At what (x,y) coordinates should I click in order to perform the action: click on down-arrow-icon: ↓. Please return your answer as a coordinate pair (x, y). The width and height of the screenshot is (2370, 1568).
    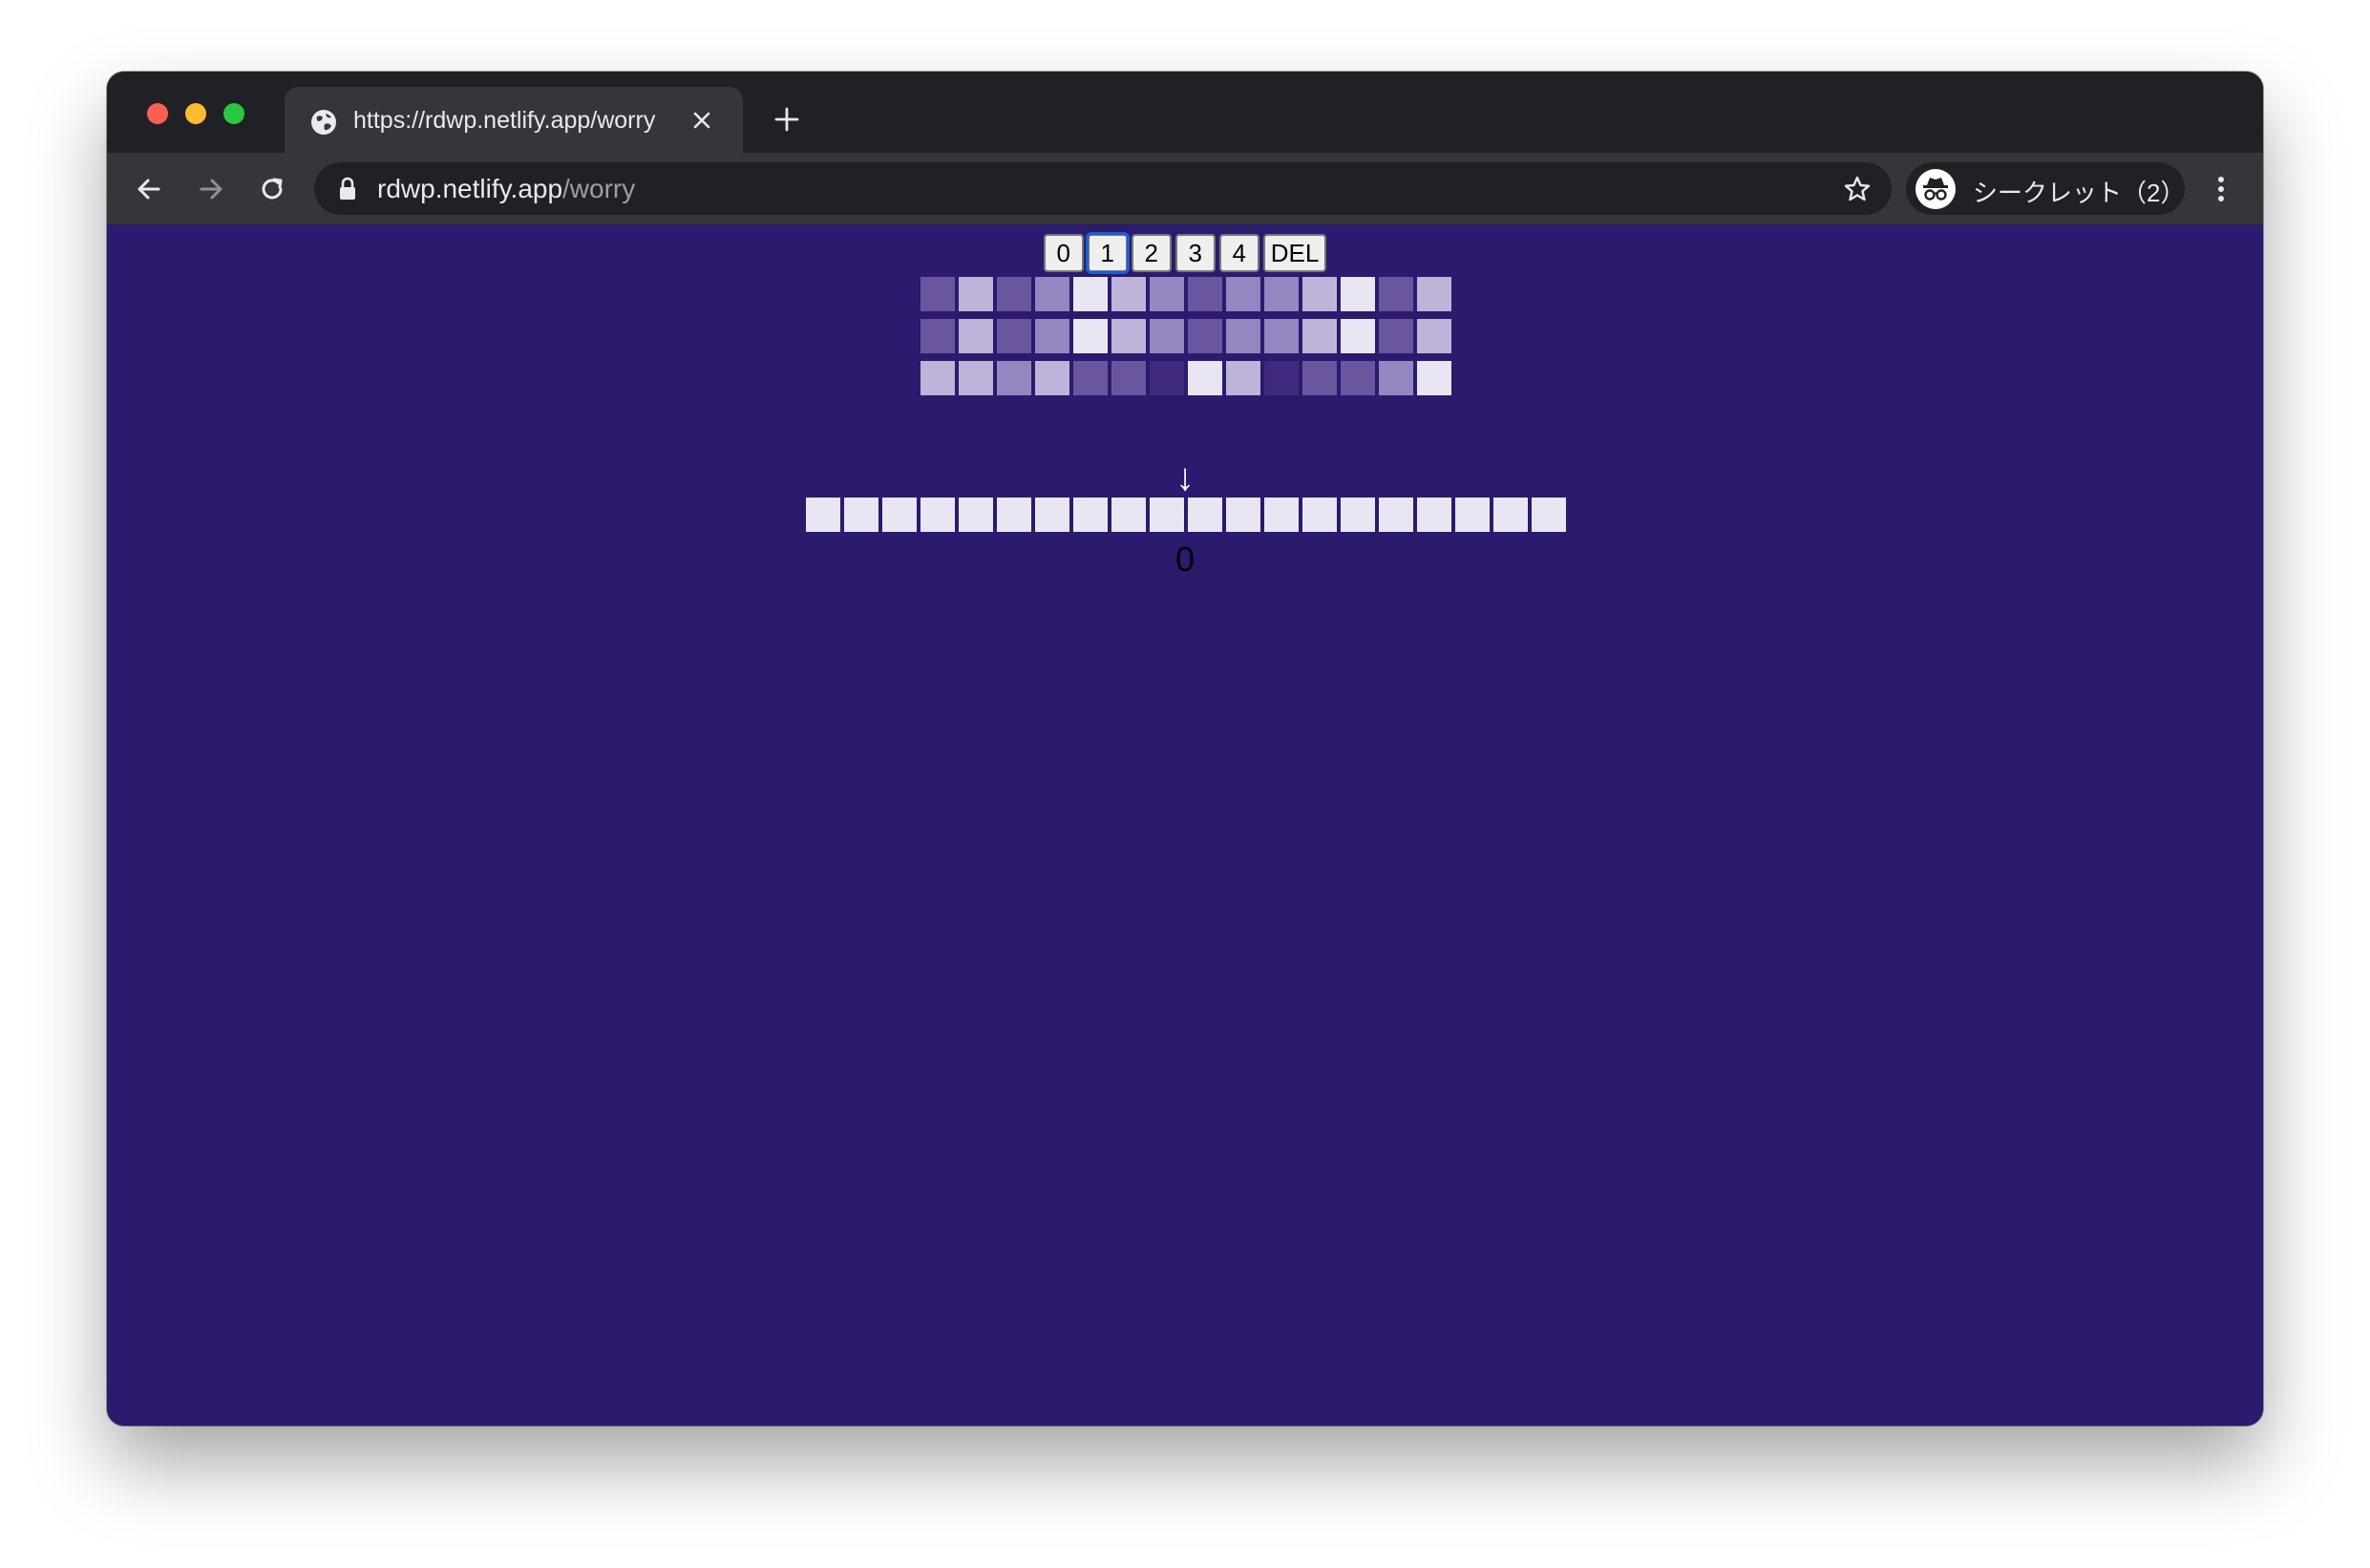
    Looking at the image, I should click on (1185, 477).